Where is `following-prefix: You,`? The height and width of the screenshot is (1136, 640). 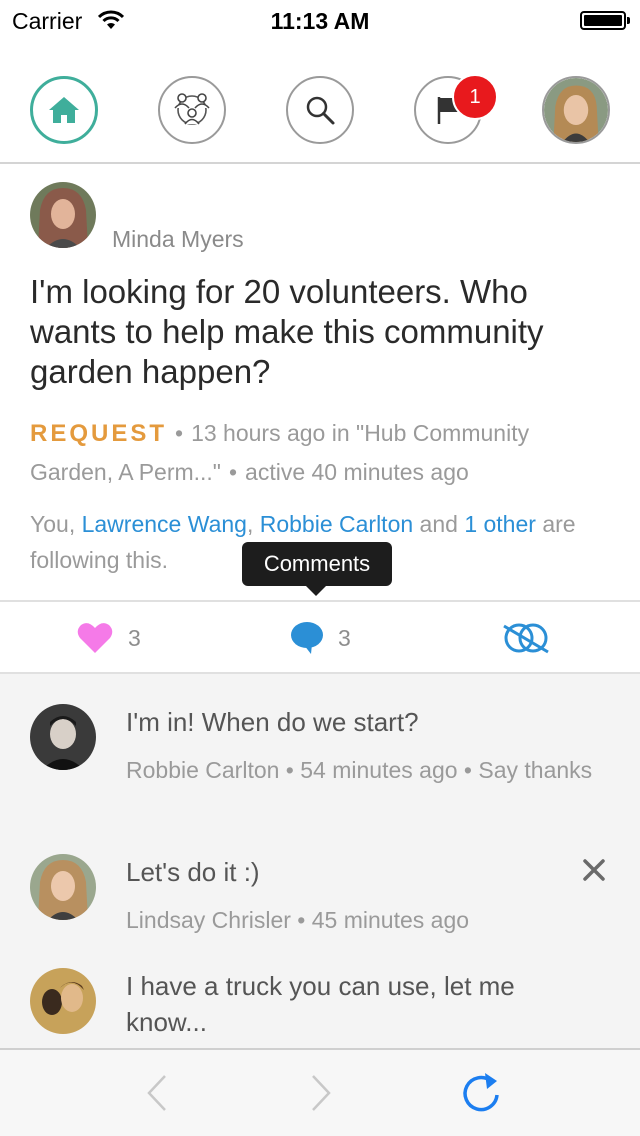 following-prefix: You, is located at coordinates (53, 524).